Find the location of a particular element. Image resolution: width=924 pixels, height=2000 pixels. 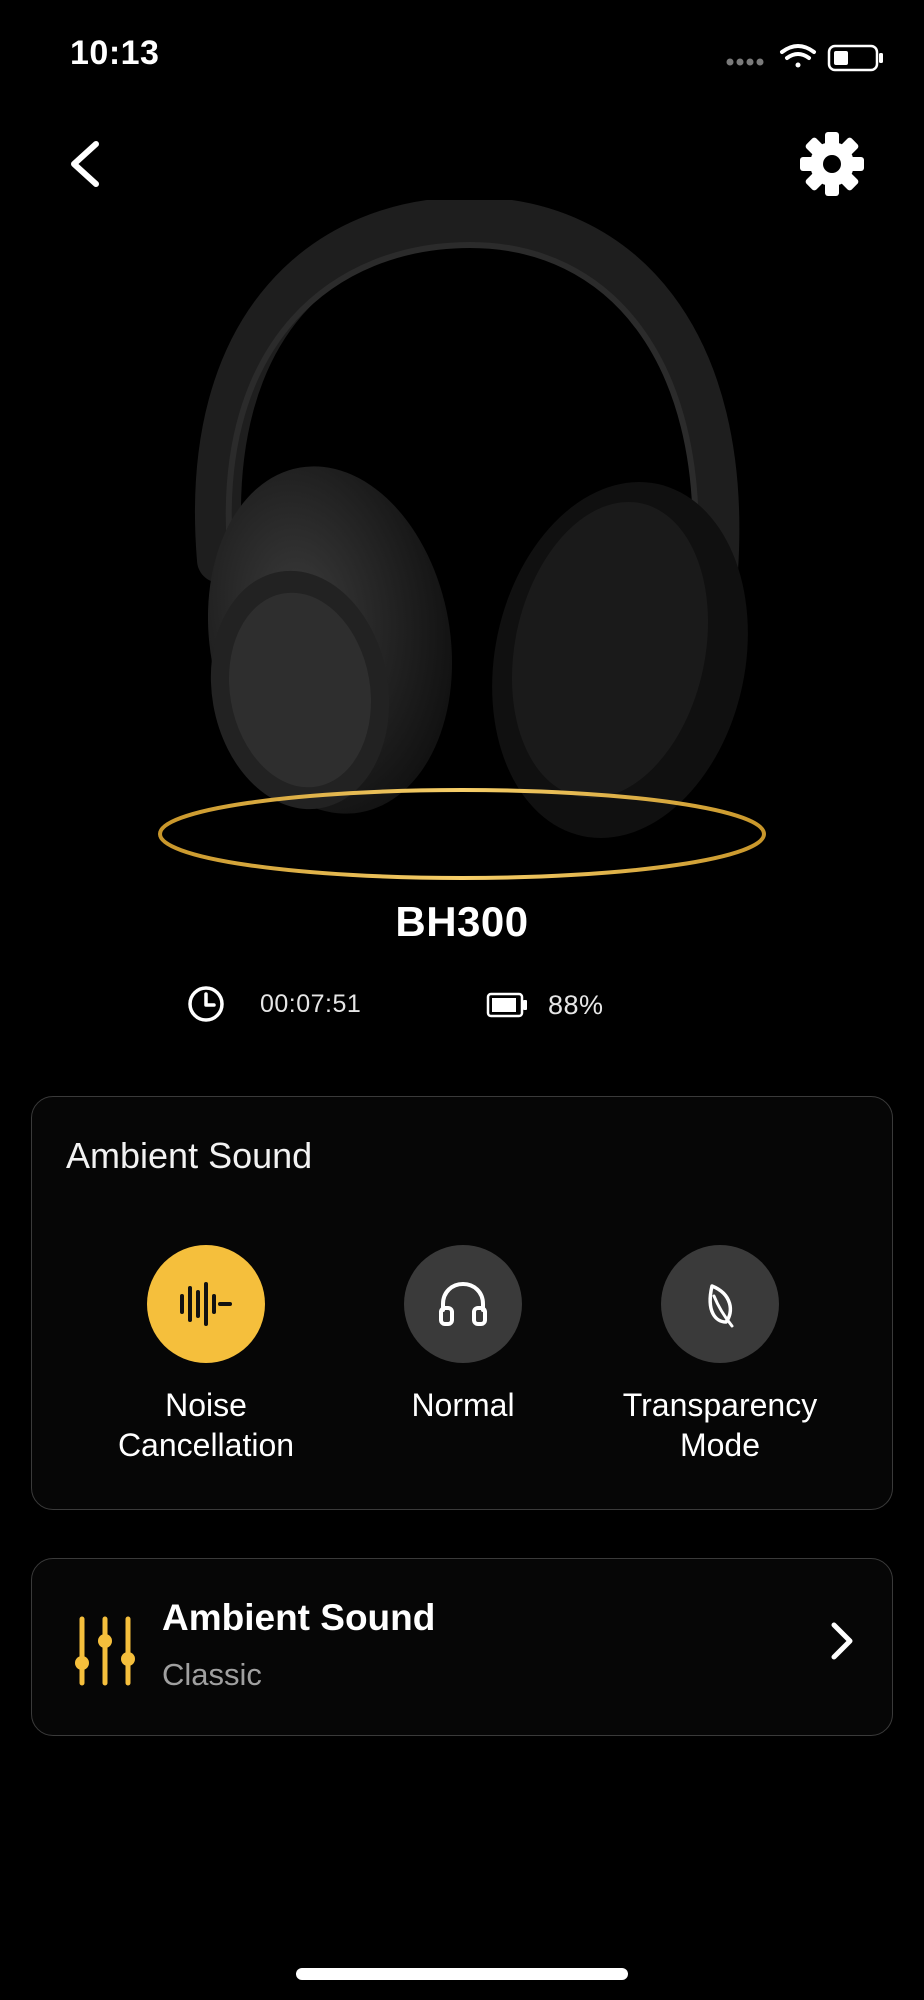

chevron-left-icon is located at coordinates (85, 164).